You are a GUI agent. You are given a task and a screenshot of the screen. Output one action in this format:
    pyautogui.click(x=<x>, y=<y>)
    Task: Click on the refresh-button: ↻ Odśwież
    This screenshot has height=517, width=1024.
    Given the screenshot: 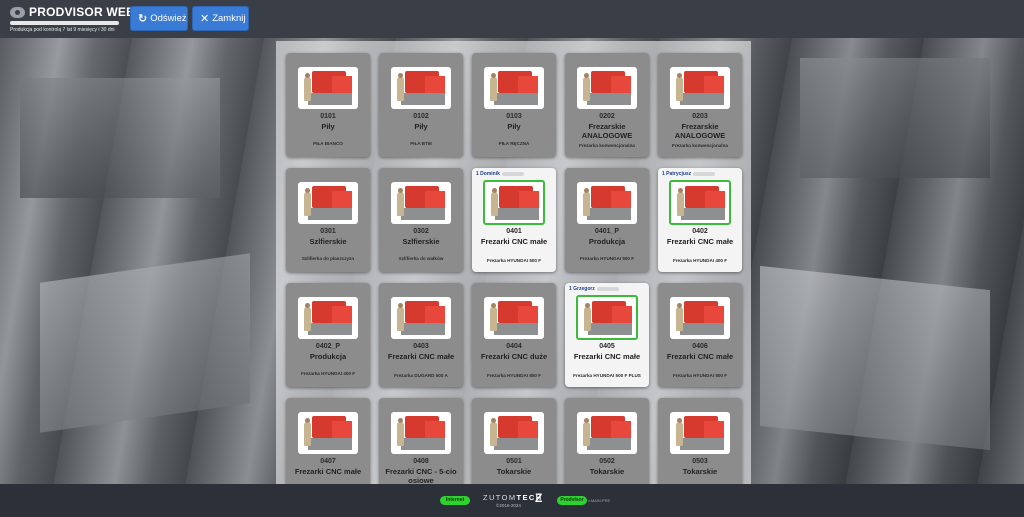 What is the action you would take?
    pyautogui.click(x=159, y=18)
    